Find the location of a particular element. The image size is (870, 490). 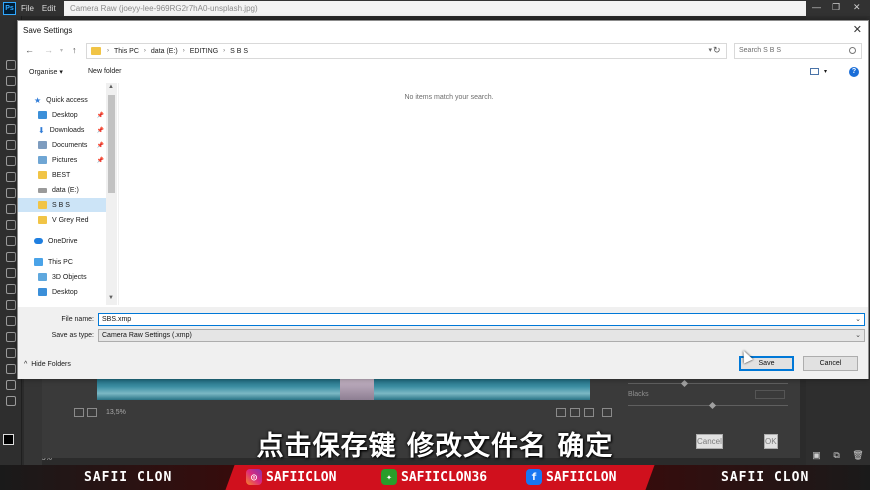

quick-select-tool-icon is located at coordinates (11, 113).